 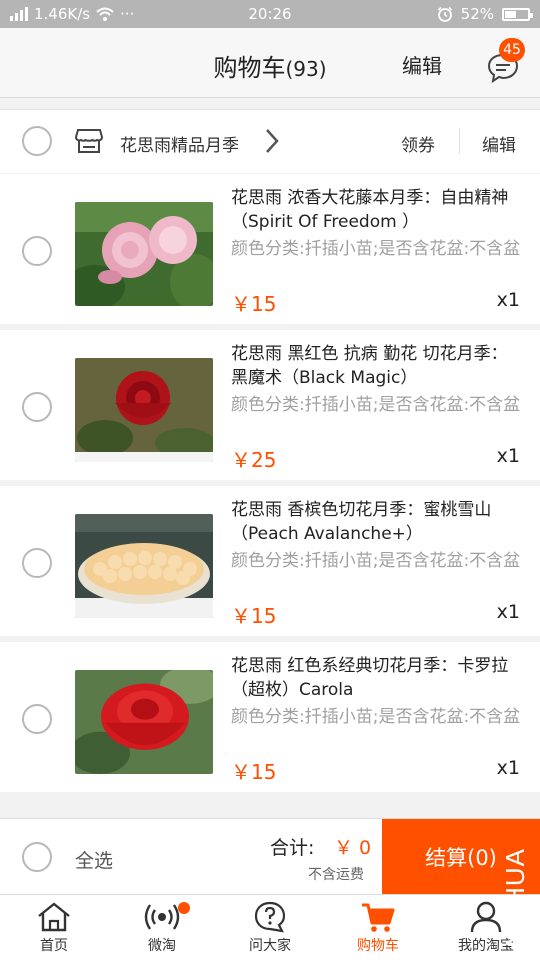 What do you see at coordinates (105, 14) in the screenshot?
I see `wifi-icon` at bounding box center [105, 14].